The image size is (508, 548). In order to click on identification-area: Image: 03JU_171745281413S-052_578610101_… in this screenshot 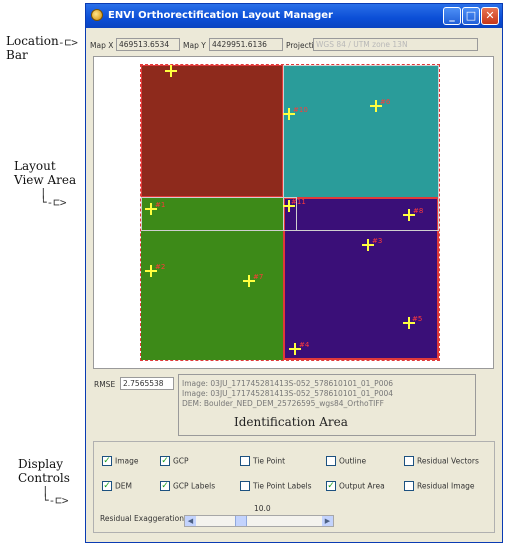, I will do `click(327, 405)`.